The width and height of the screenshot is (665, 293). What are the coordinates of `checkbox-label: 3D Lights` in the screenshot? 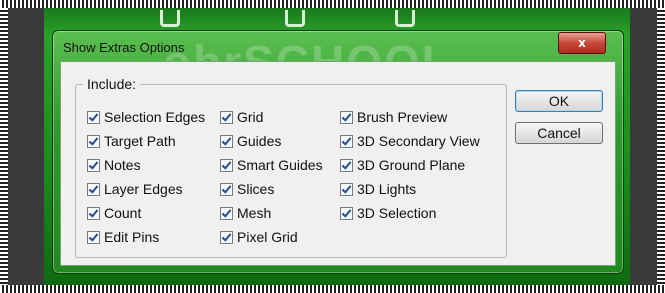 It's located at (387, 189).